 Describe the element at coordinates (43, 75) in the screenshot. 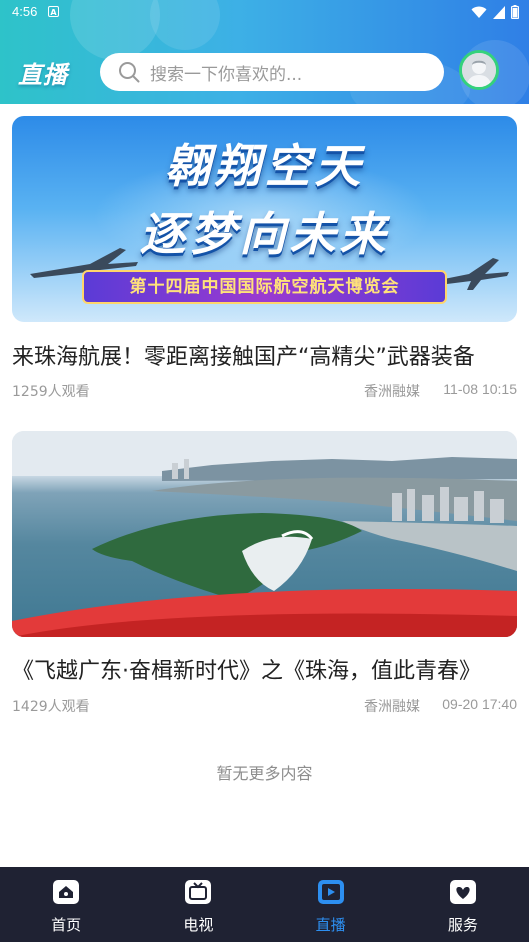

I see `page-title: 直播` at that location.